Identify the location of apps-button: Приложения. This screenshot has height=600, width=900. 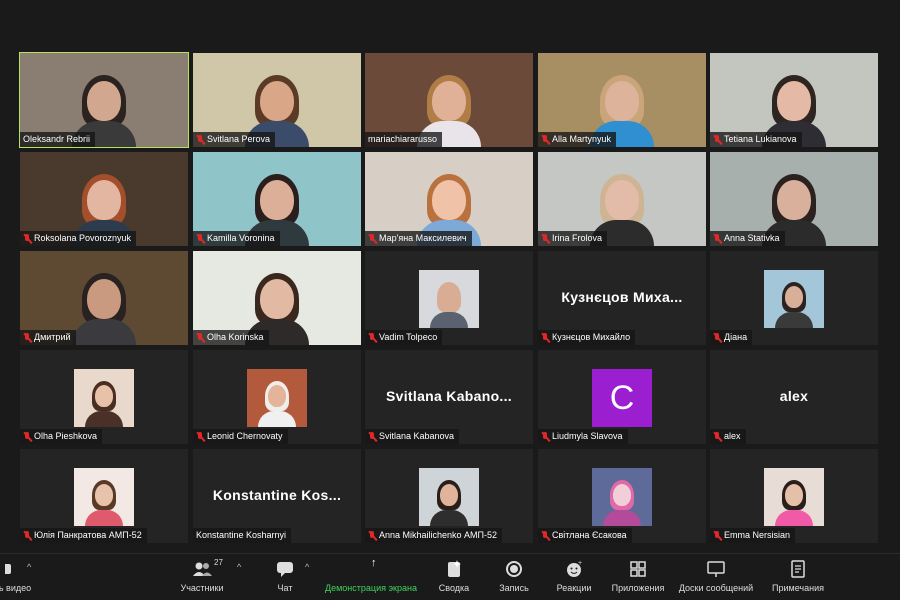
(638, 578).